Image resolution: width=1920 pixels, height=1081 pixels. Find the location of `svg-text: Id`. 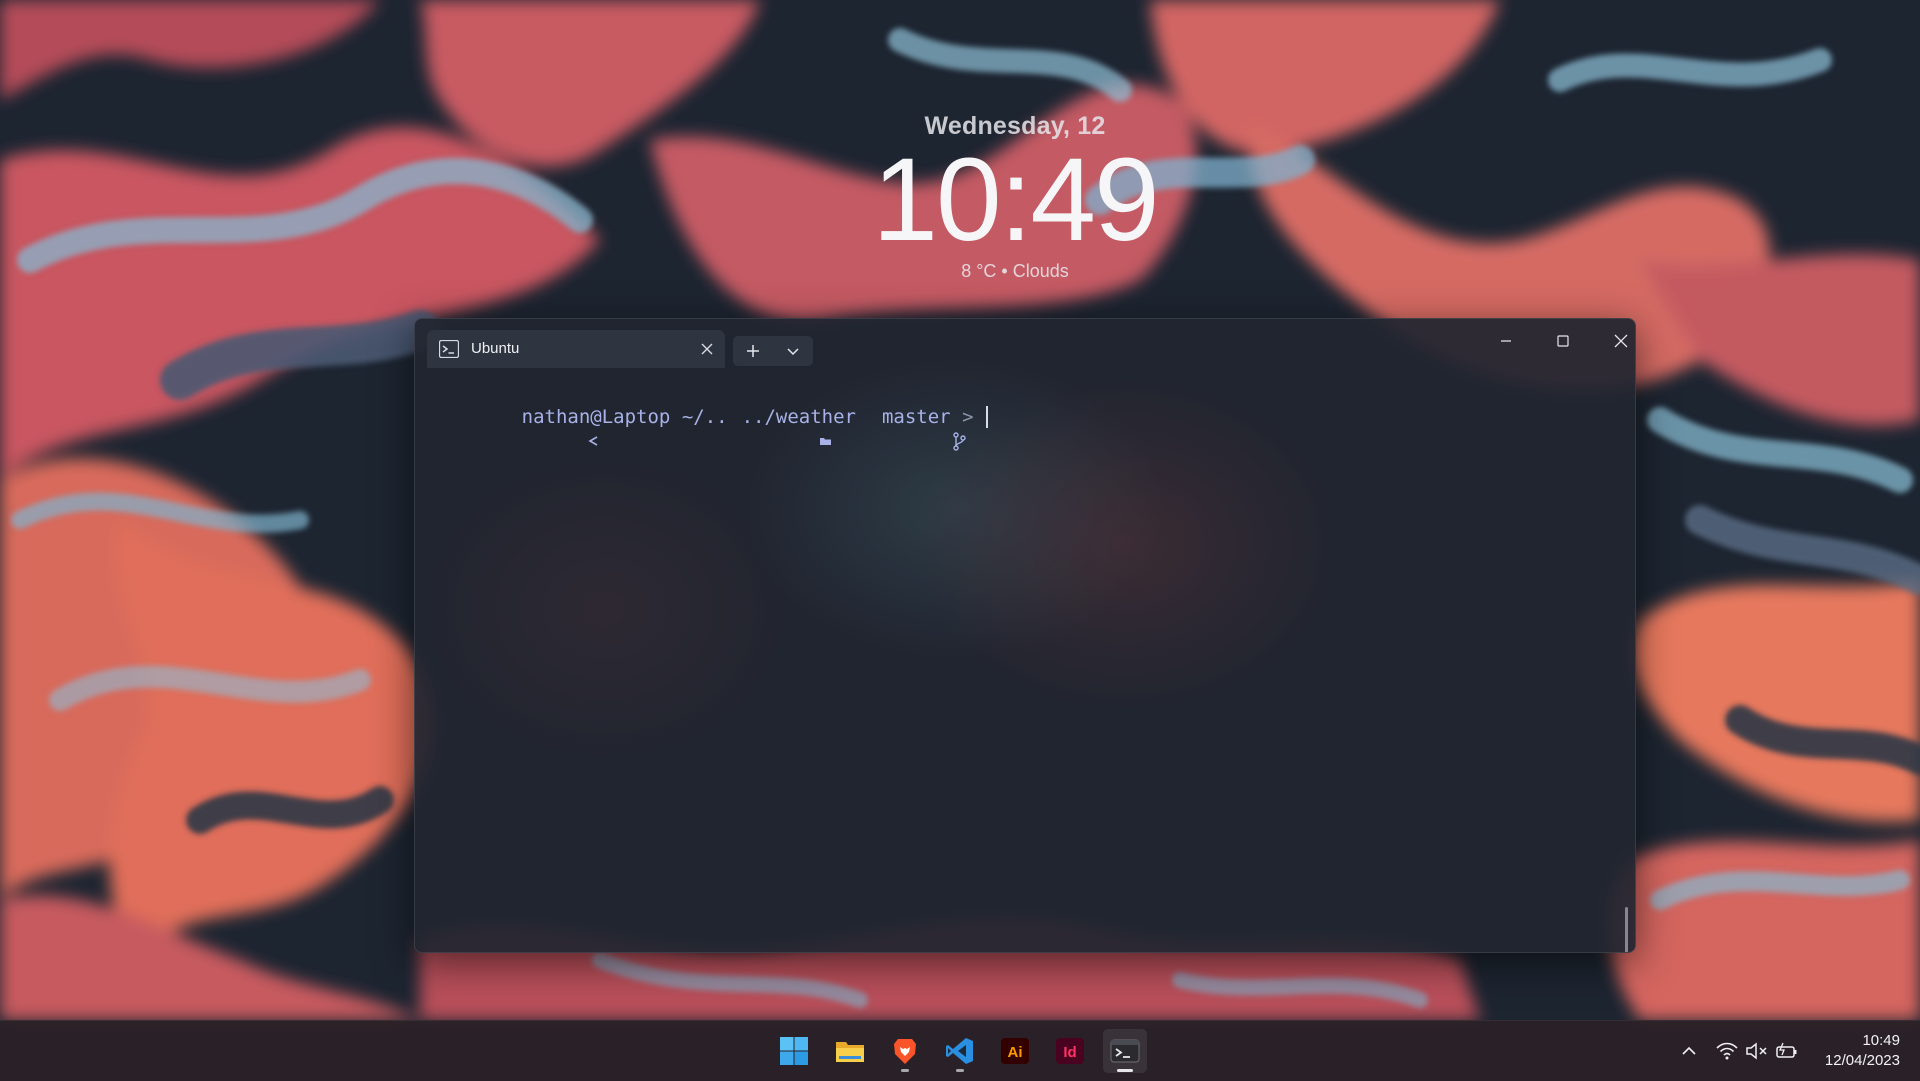

svg-text: Id is located at coordinates (1069, 1052).